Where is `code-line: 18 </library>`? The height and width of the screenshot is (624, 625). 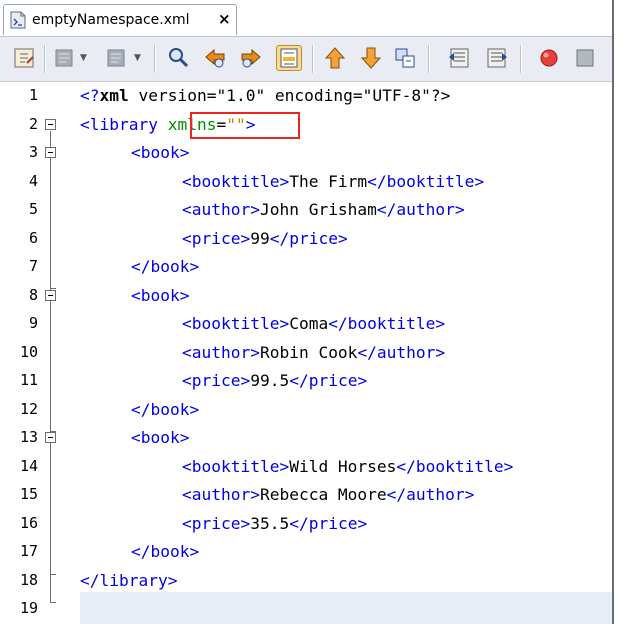 code-line: 18 </library> is located at coordinates (306, 581).